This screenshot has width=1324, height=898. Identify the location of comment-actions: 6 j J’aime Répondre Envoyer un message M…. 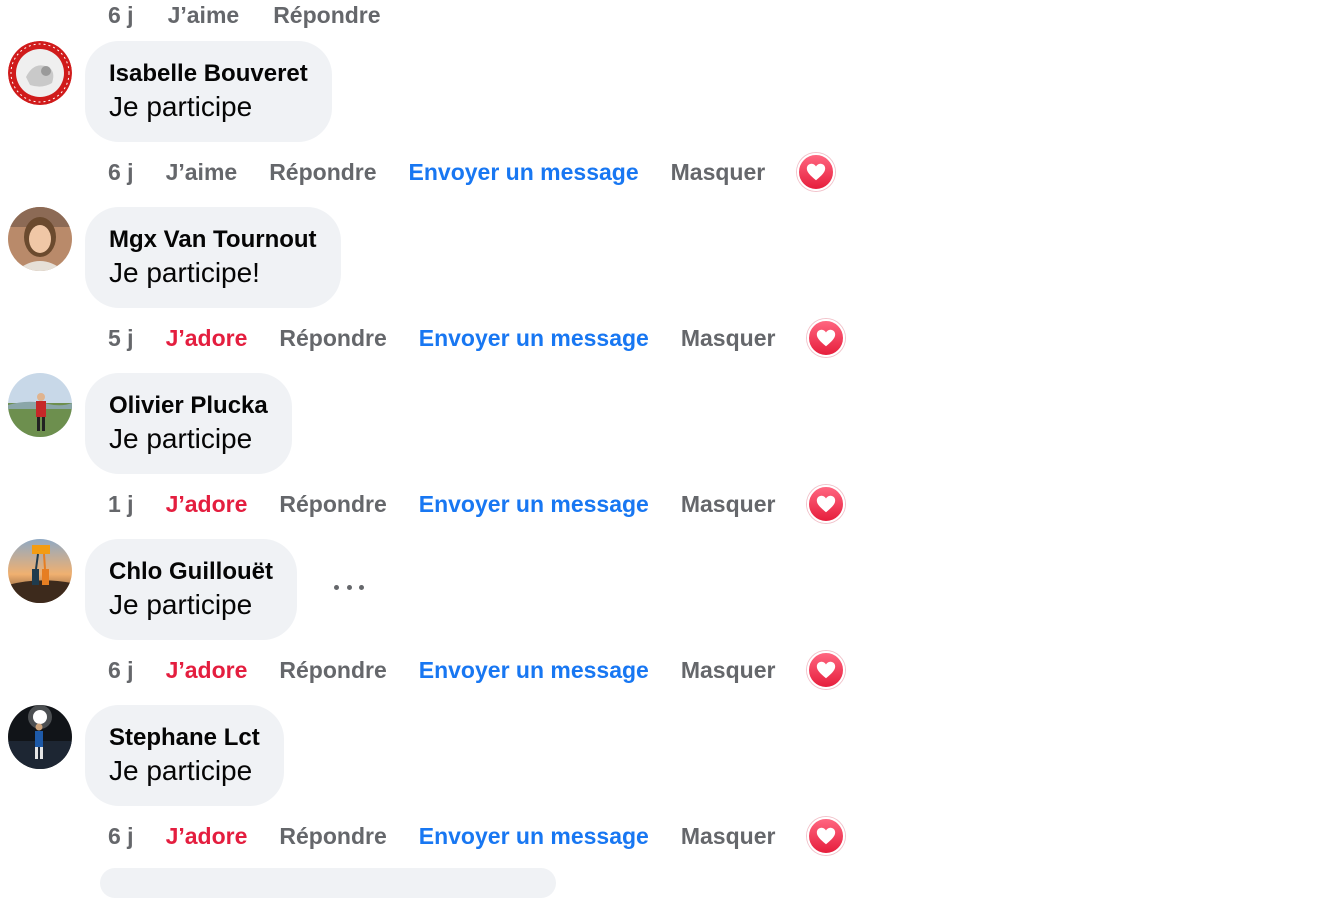
(472, 172).